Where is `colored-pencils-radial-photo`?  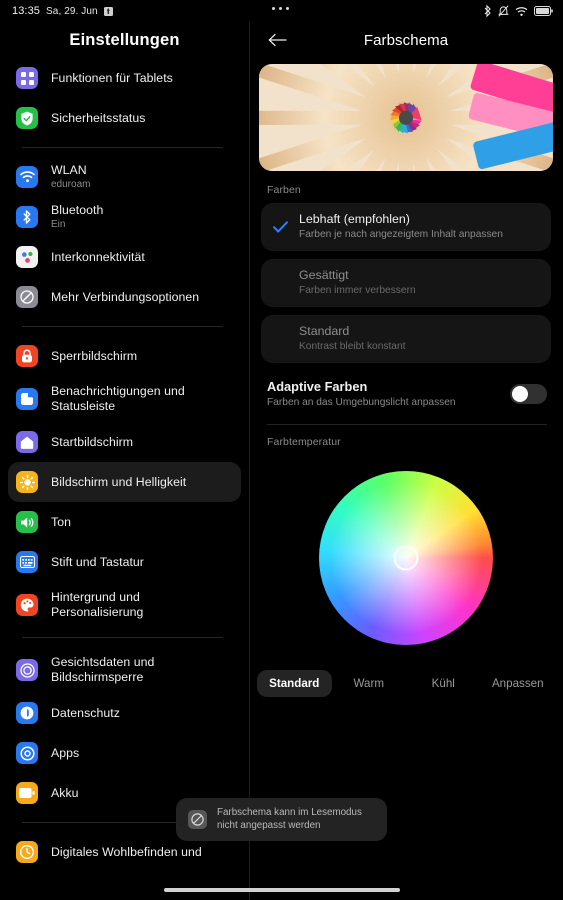 colored-pencils-radial-photo is located at coordinates (406, 117).